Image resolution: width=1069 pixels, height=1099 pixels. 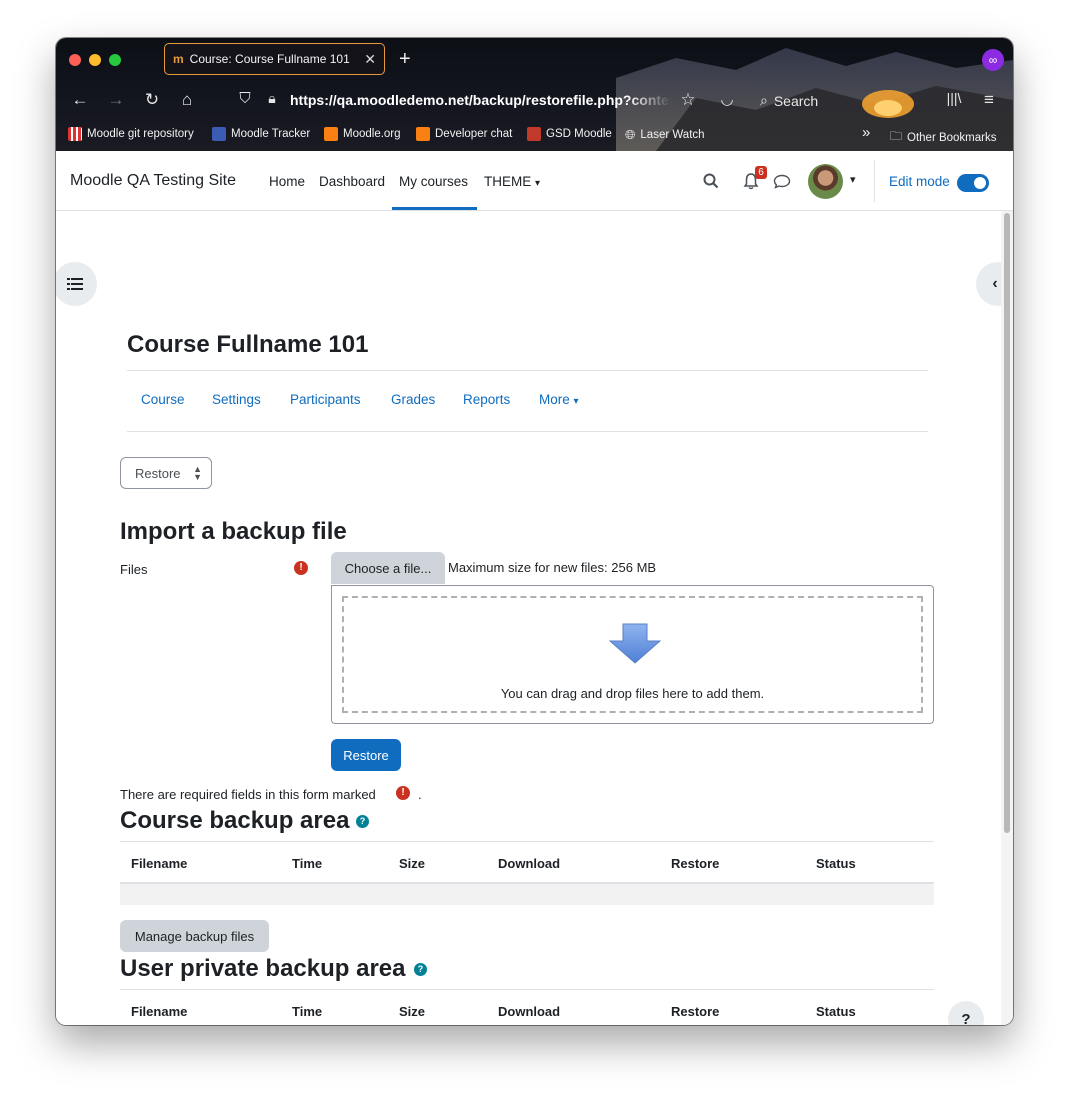 I want to click on bookmark-label: Moodle.org, so click(x=372, y=134).